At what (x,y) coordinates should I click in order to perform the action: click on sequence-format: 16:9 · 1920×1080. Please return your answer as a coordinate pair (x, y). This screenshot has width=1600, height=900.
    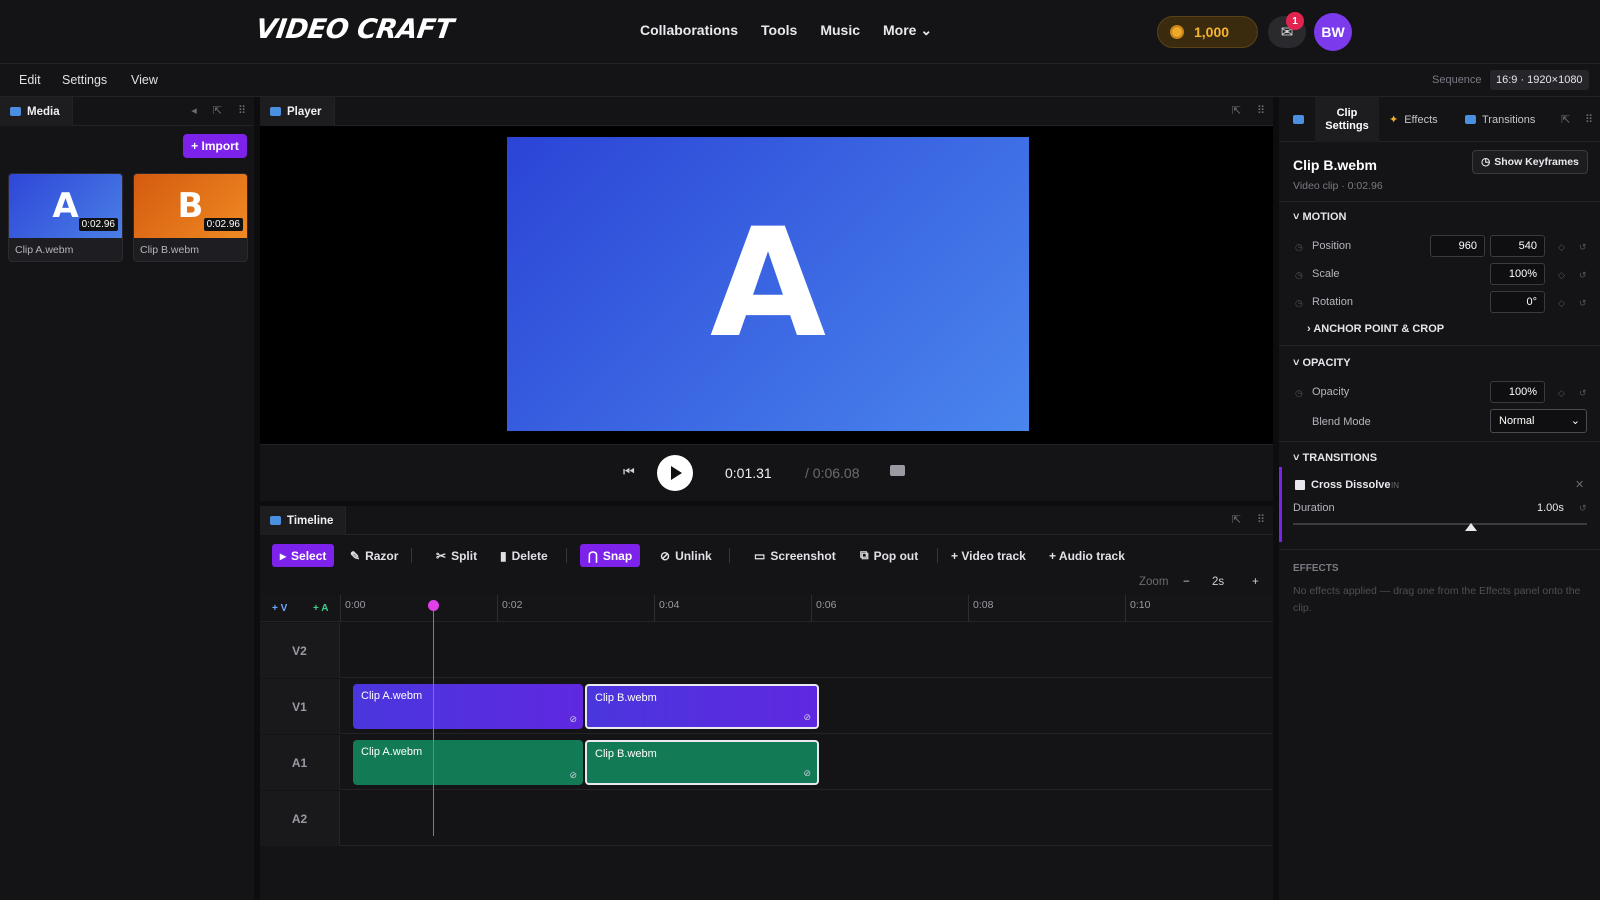
    Looking at the image, I should click on (1539, 80).